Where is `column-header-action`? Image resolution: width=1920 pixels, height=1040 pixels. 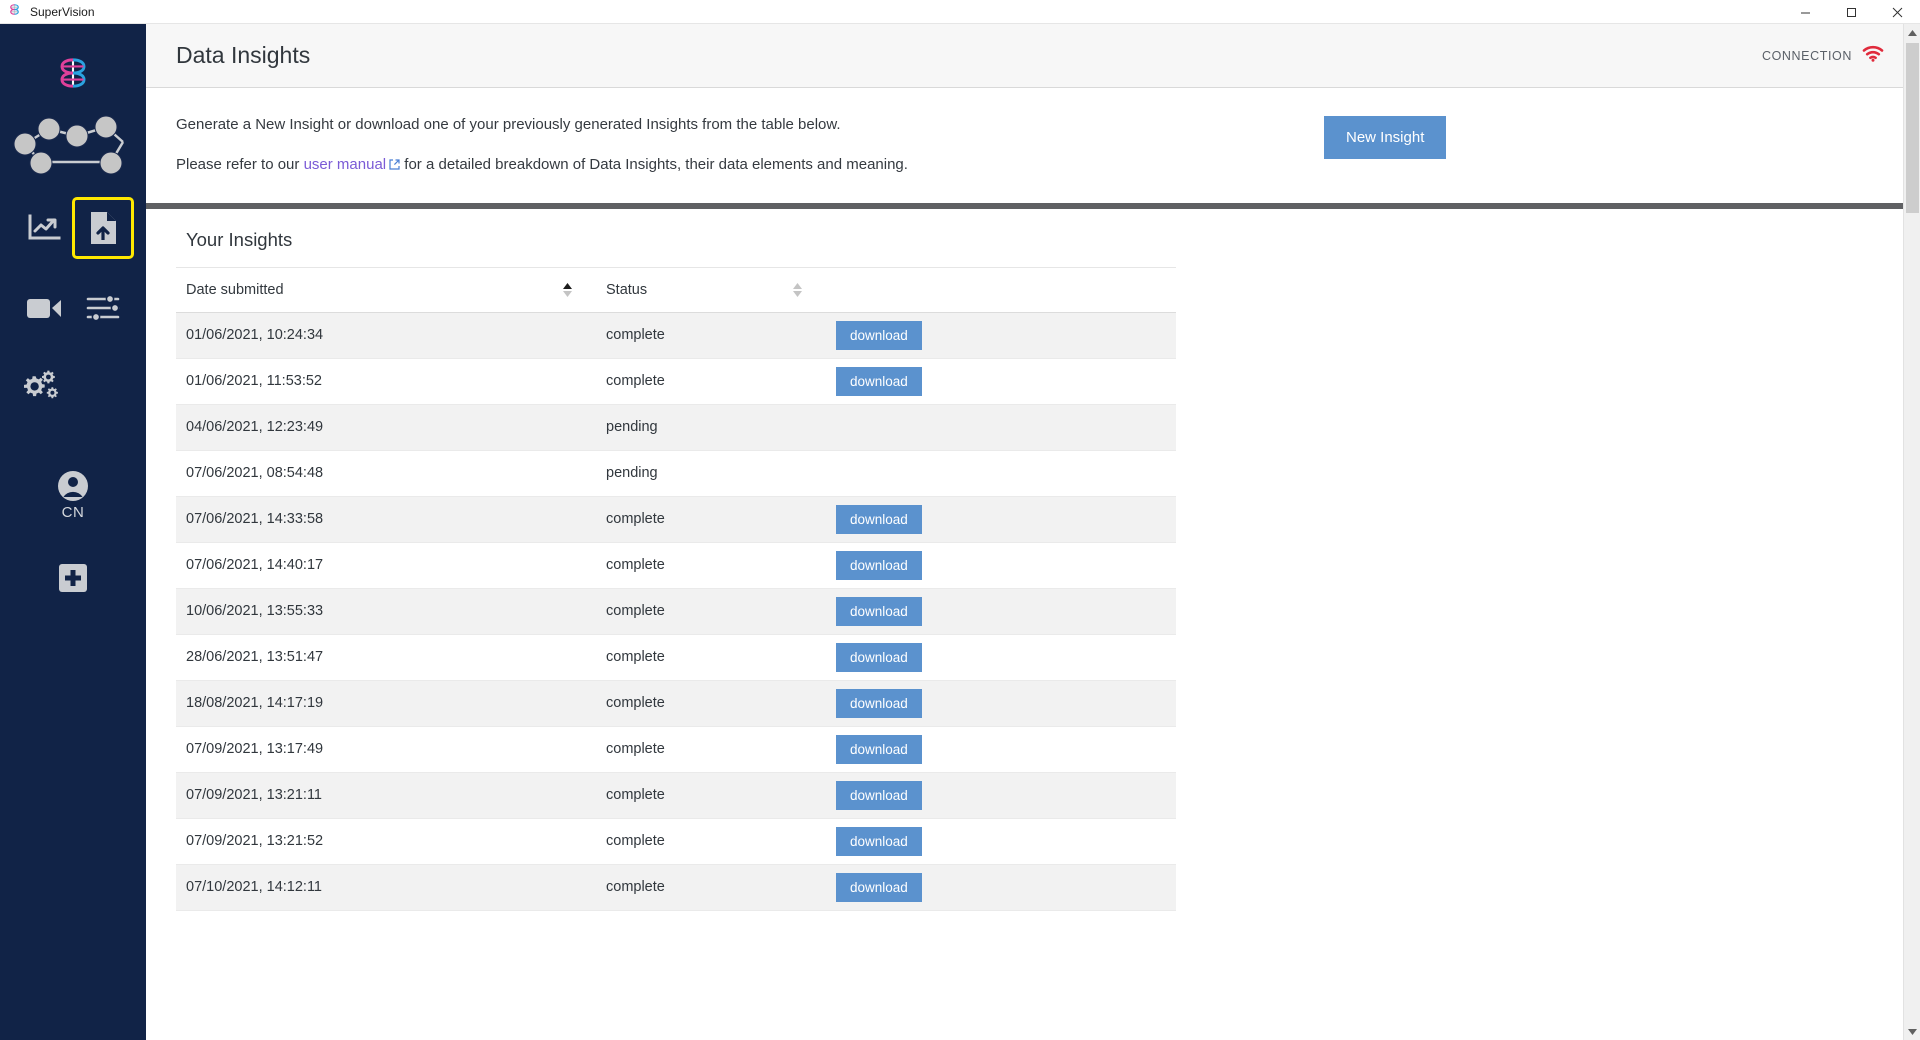
column-header-action is located at coordinates (1001, 290).